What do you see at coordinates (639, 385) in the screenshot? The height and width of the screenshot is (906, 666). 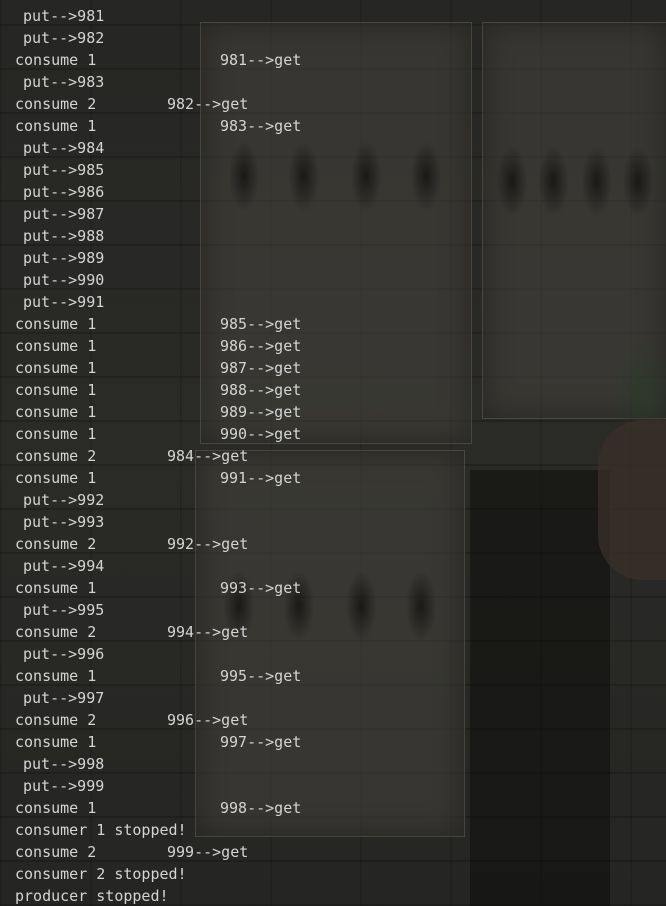 I see `plant-leaves` at bounding box center [639, 385].